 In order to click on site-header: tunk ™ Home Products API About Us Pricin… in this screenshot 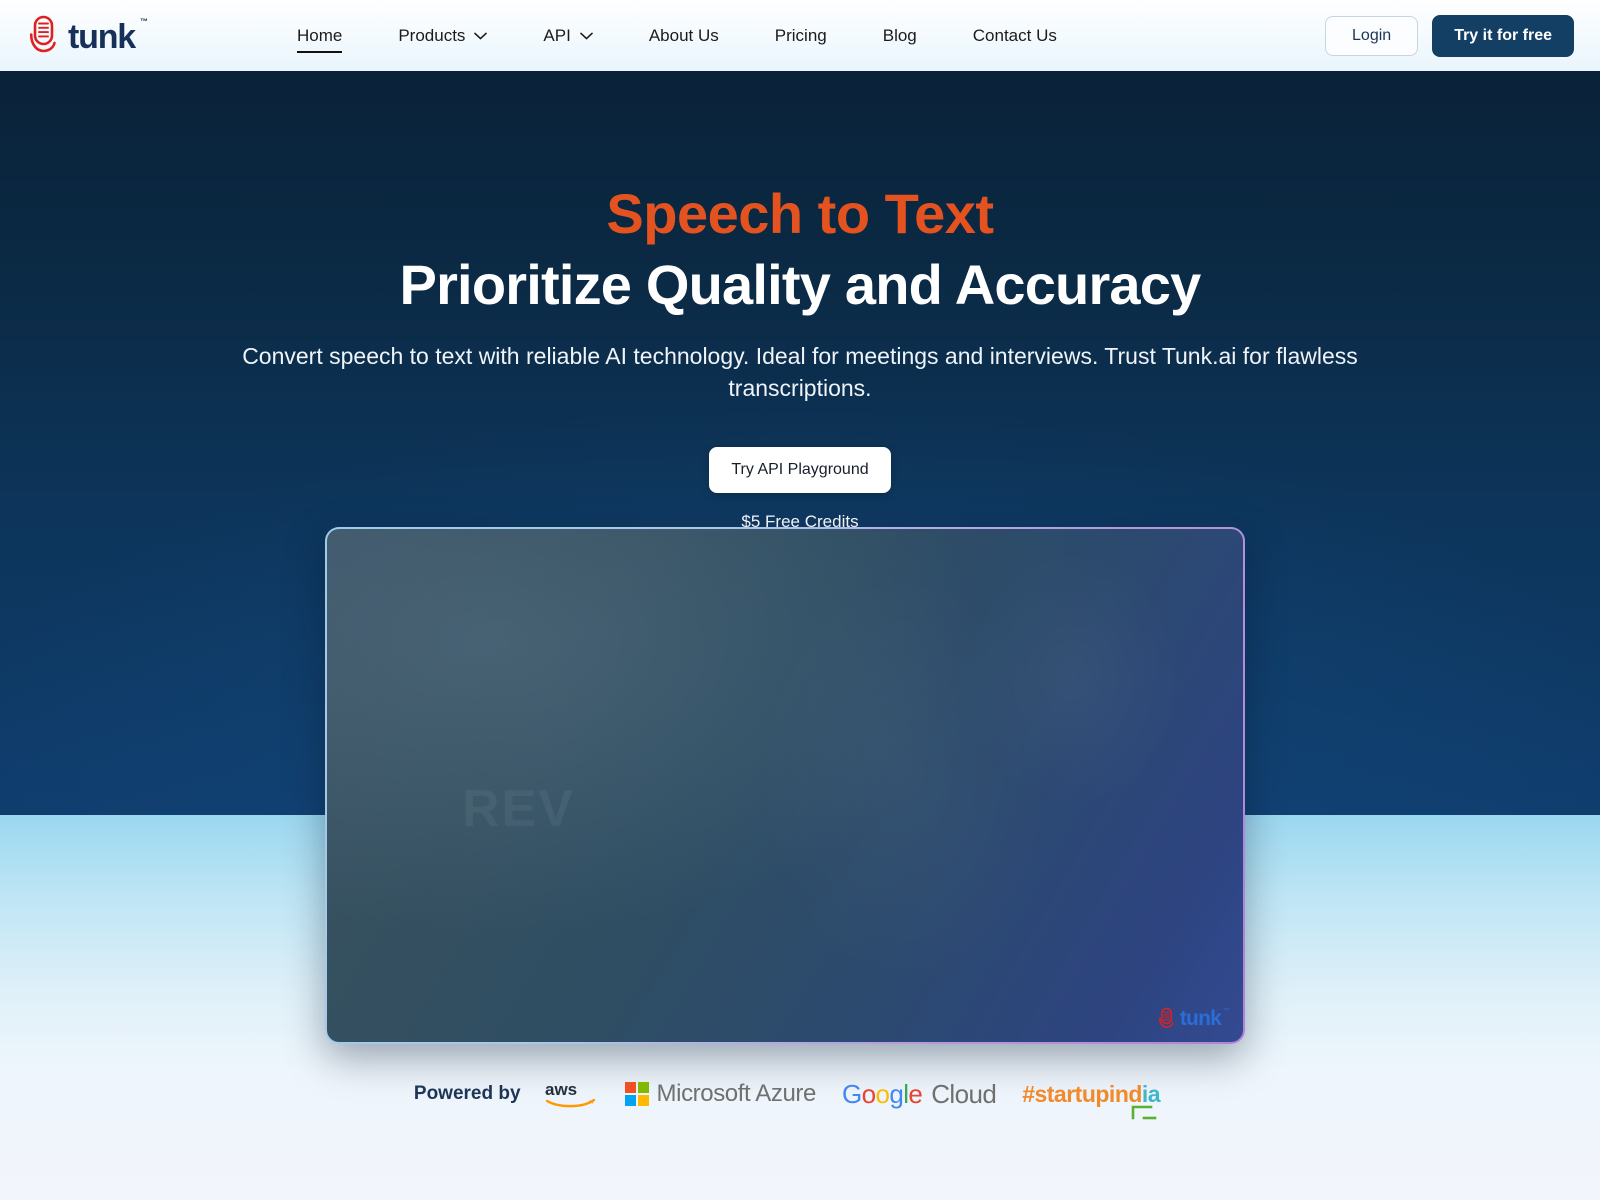, I will do `click(800, 35)`.